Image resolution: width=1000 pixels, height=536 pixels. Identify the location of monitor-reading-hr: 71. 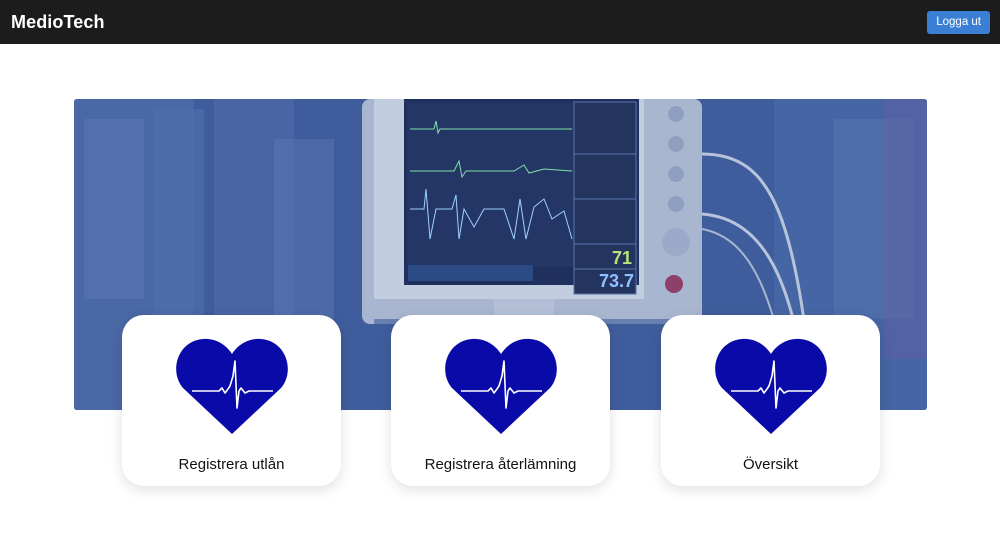
(622, 258).